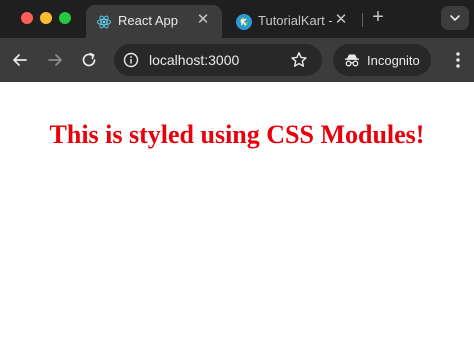 The width and height of the screenshot is (474, 355). What do you see at coordinates (378, 17) in the screenshot?
I see `new-tab-button: +` at bounding box center [378, 17].